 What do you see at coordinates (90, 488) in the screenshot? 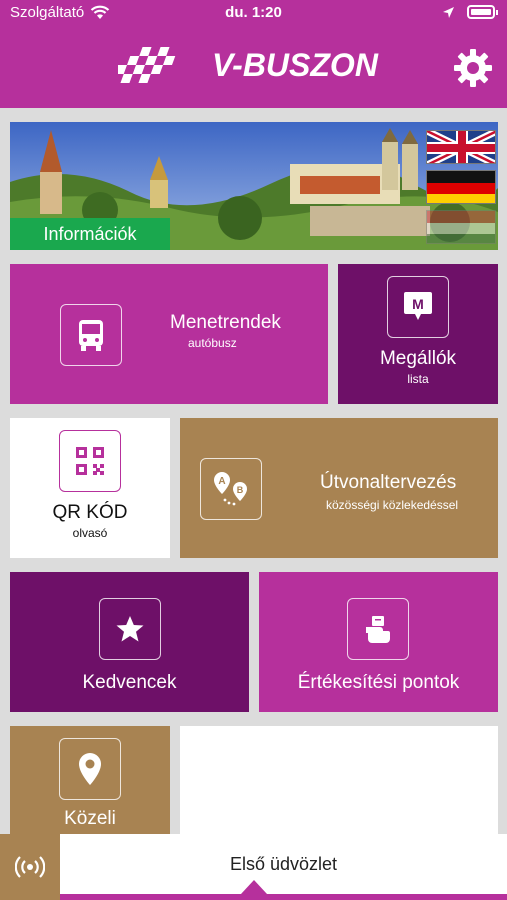
I see `qr-reader-tile: QR KÓD olvasó` at bounding box center [90, 488].